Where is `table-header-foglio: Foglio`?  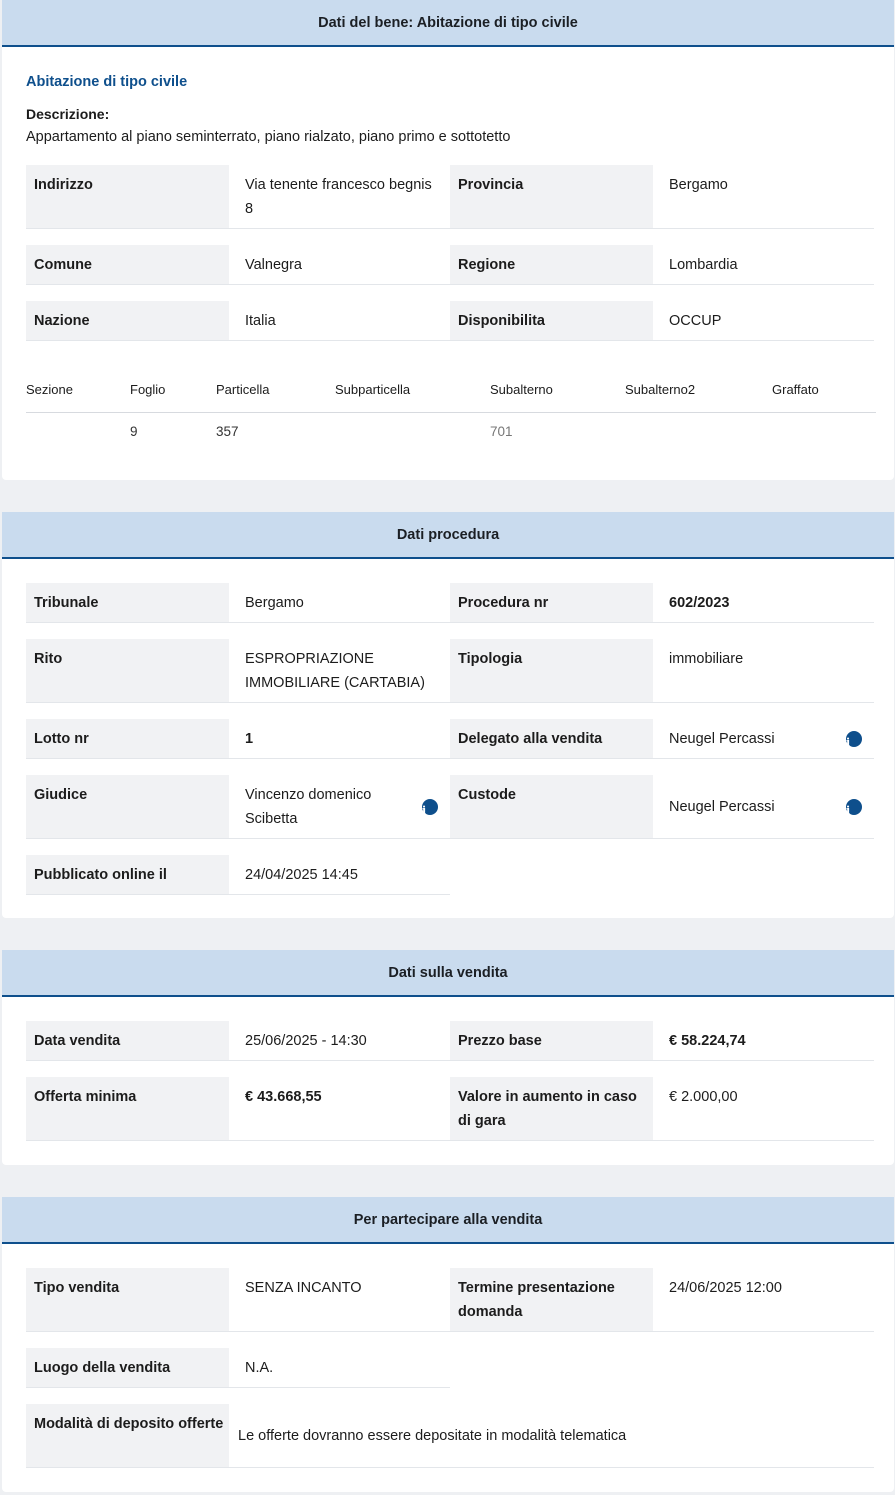 table-header-foglio: Foglio is located at coordinates (148, 389).